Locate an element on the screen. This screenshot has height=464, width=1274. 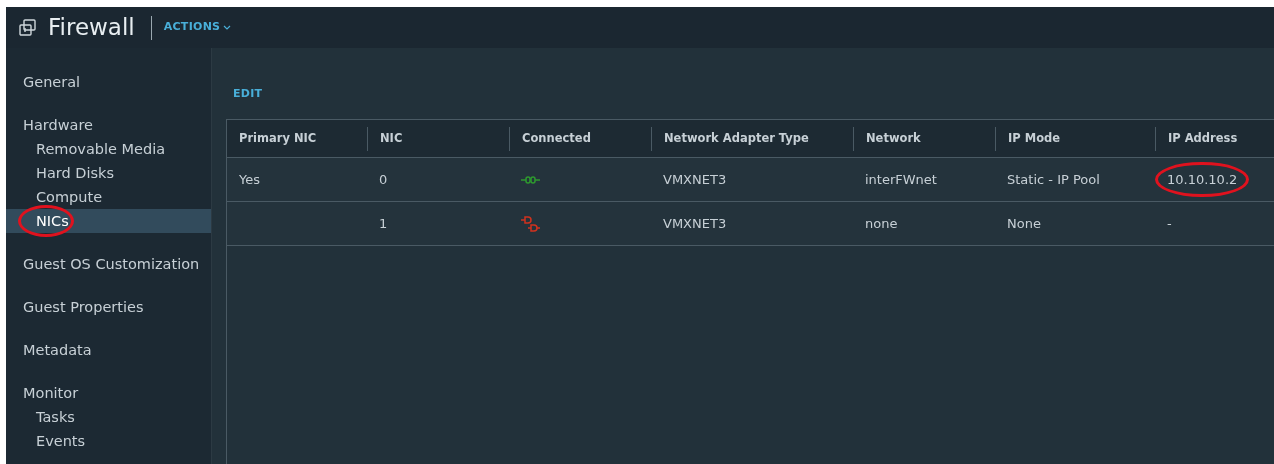
caret-icon is located at coordinates (227, 27).